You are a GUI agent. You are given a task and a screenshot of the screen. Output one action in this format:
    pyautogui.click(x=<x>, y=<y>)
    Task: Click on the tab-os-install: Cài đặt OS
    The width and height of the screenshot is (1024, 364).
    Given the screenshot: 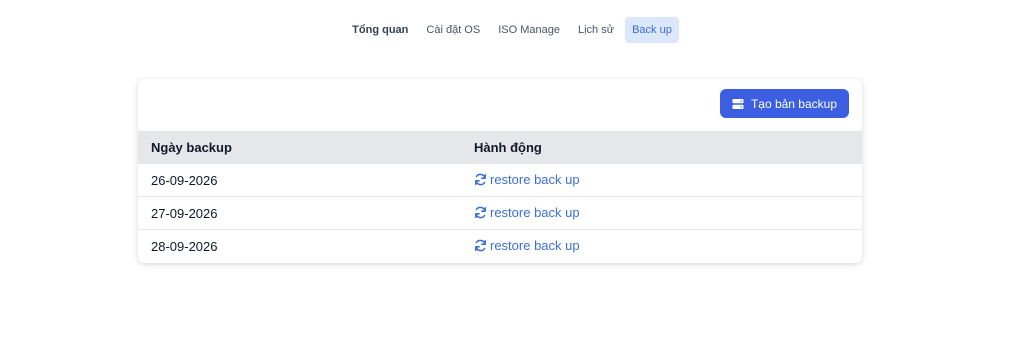 What is the action you would take?
    pyautogui.click(x=453, y=30)
    